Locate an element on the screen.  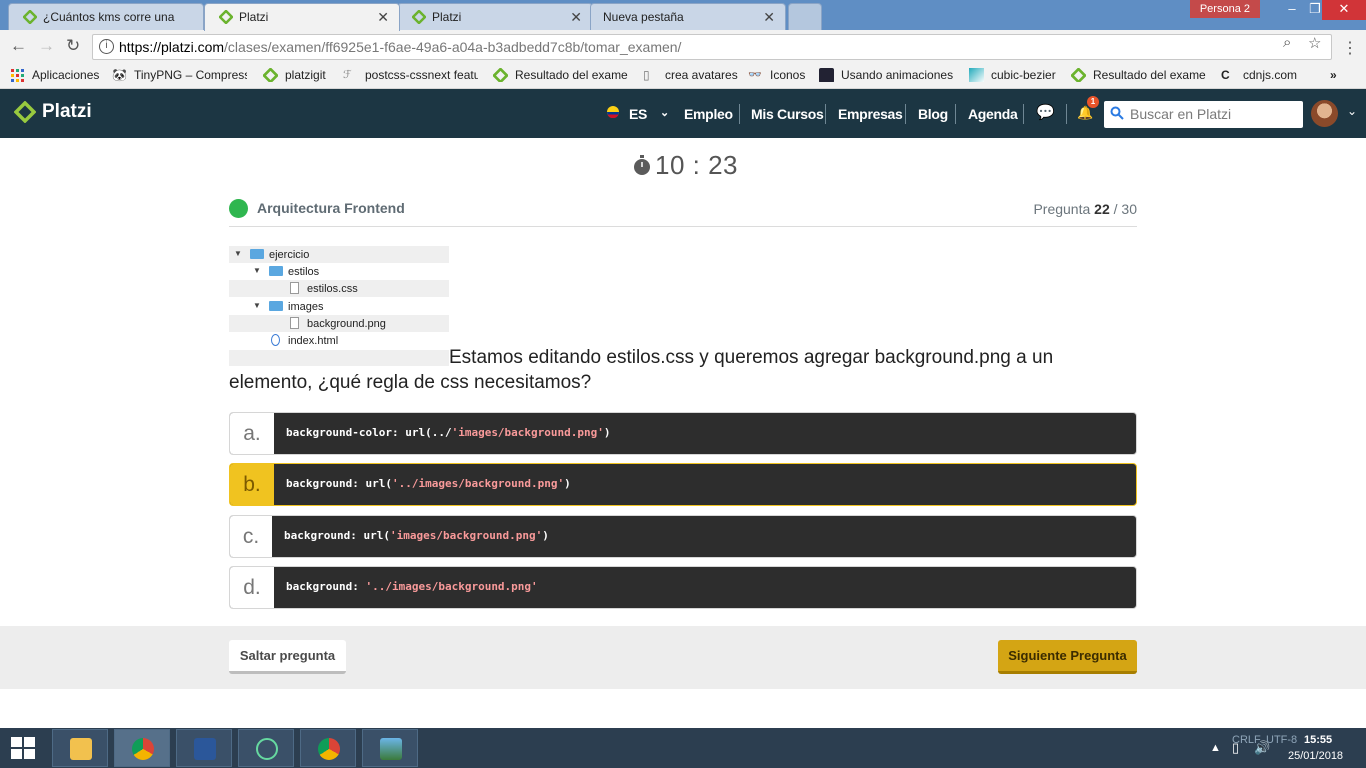
bookmark-platzigit: platzigit is located at coordinates (294, 75).